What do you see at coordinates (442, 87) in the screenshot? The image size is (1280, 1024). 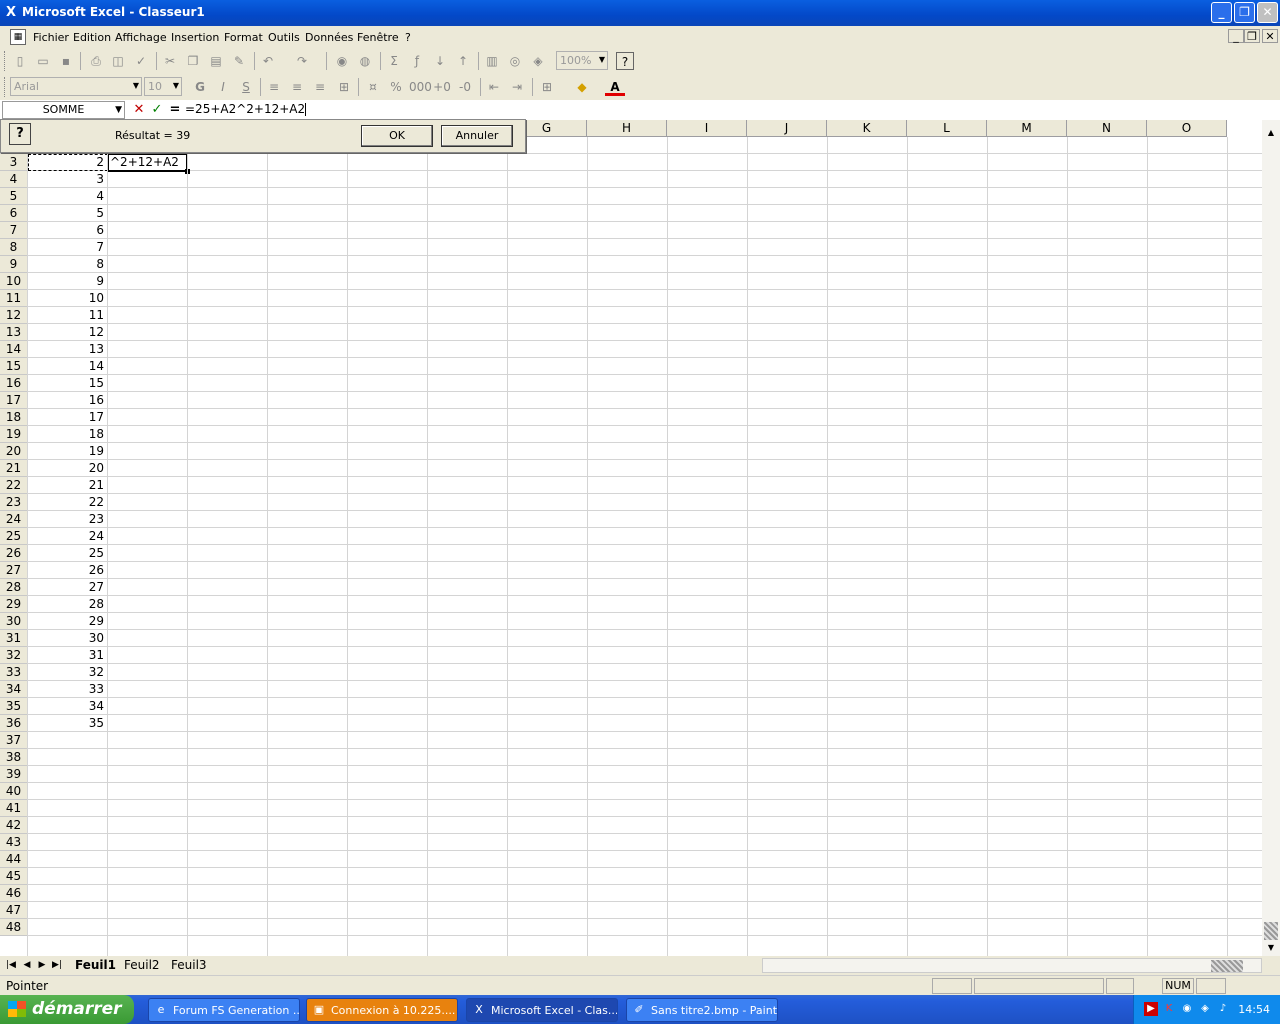 I see `increase-decimal-icon: +0` at bounding box center [442, 87].